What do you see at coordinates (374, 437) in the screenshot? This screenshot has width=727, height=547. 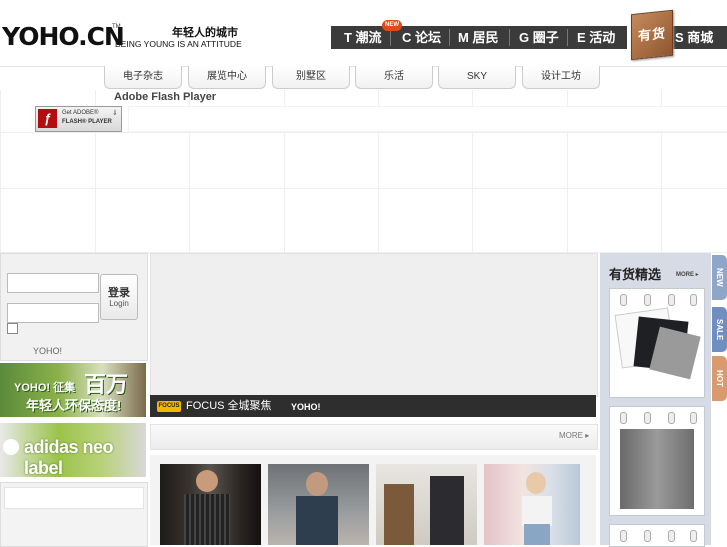 I see `section-header-bar` at bounding box center [374, 437].